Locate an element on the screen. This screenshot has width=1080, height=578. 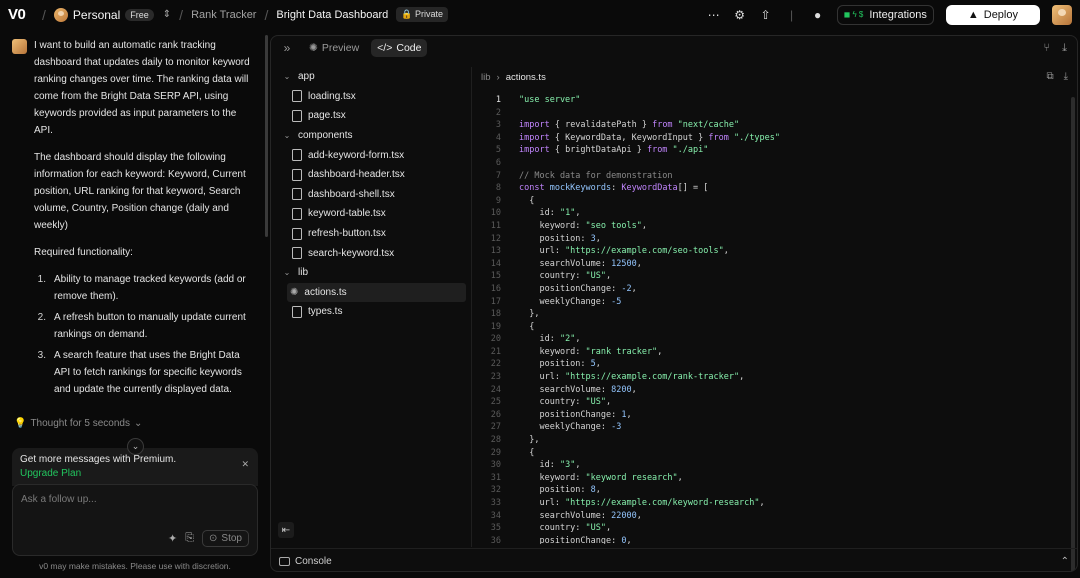
tree-folder: ⌄ app is located at coordinates (371, 77).